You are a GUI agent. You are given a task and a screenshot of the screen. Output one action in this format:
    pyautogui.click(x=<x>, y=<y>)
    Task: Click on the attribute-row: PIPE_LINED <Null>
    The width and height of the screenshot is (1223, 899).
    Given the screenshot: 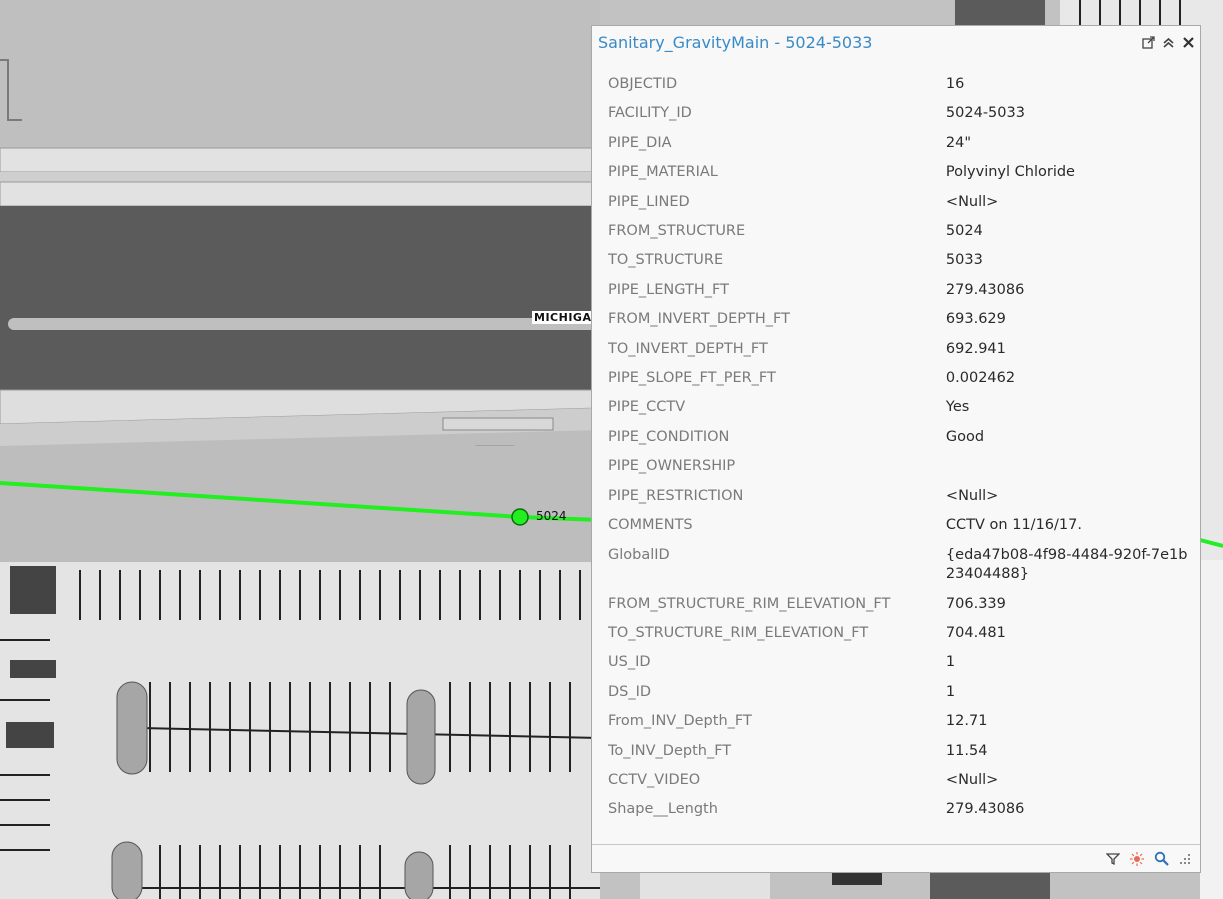 What is the action you would take?
    pyautogui.click(x=898, y=202)
    